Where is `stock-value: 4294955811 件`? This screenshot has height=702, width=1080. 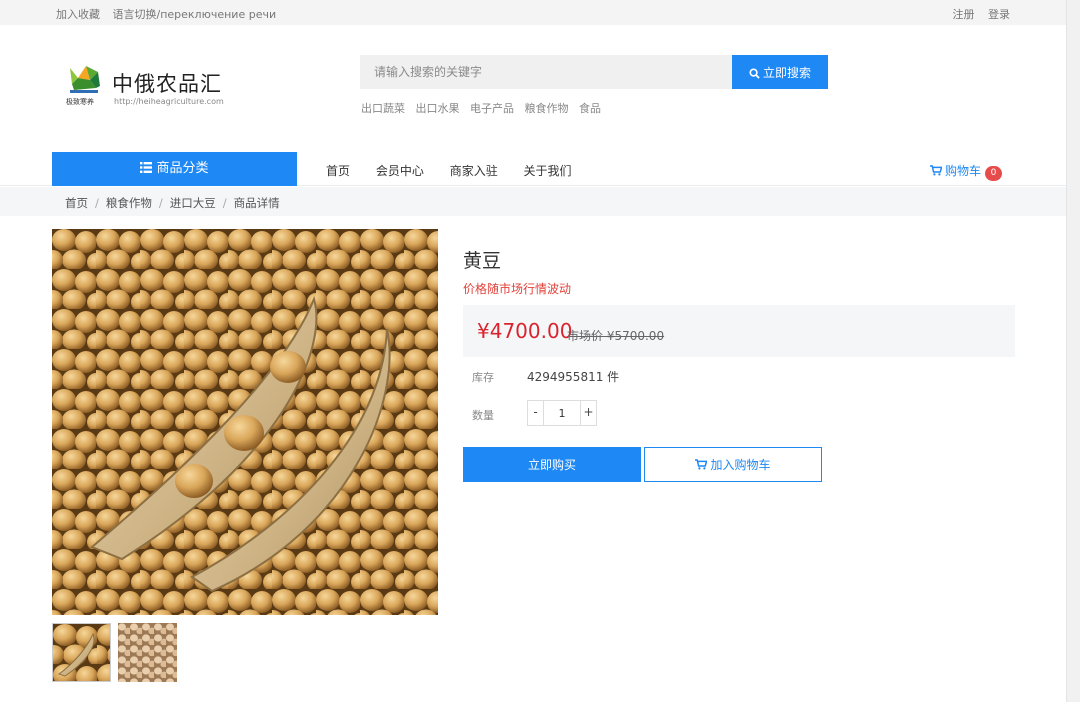 stock-value: 4294955811 件 is located at coordinates (573, 377).